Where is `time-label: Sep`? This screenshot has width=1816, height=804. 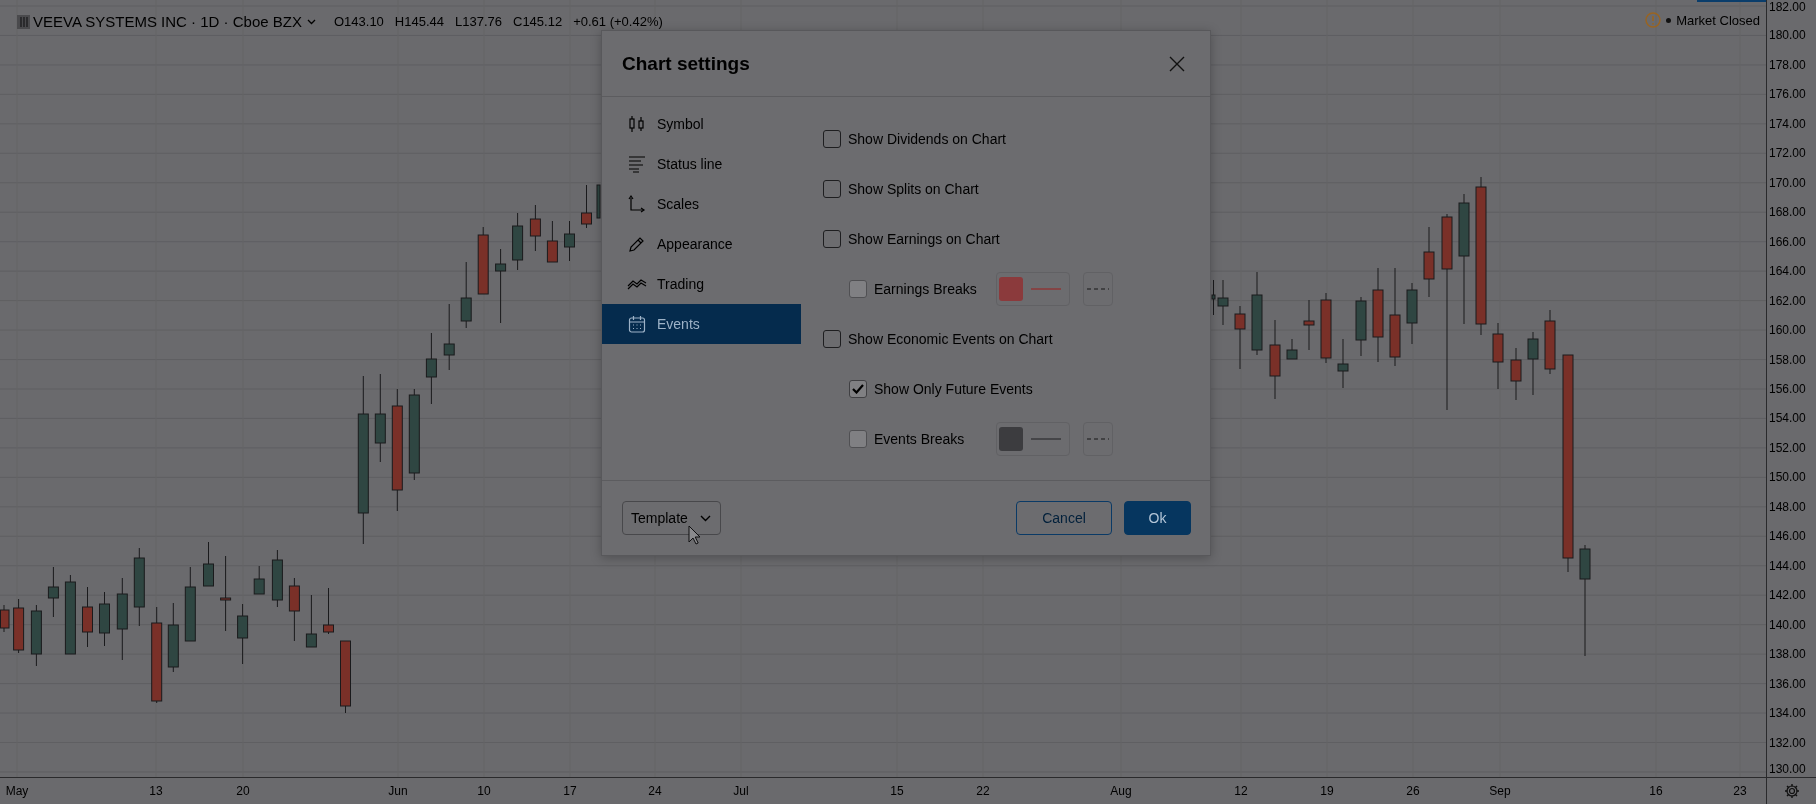
time-label: Sep is located at coordinates (1500, 791).